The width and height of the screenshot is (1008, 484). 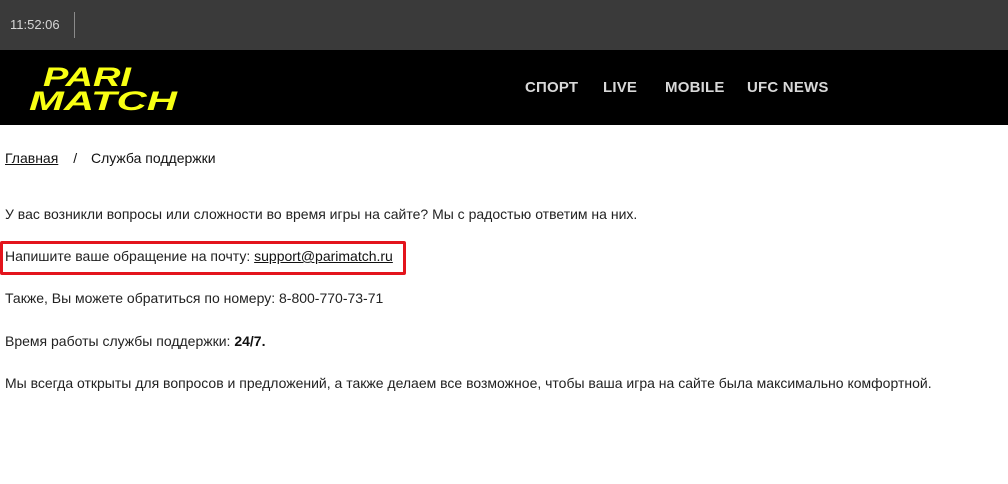 I want to click on hours-line: Время работы службы поддержки: 24/7., so click(x=135, y=341).